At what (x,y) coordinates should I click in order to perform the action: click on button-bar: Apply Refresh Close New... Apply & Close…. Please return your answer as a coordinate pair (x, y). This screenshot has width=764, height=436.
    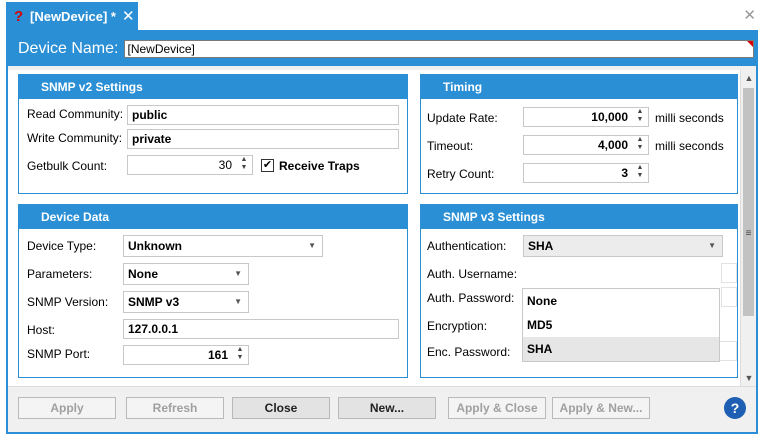
    Looking at the image, I should click on (382, 409).